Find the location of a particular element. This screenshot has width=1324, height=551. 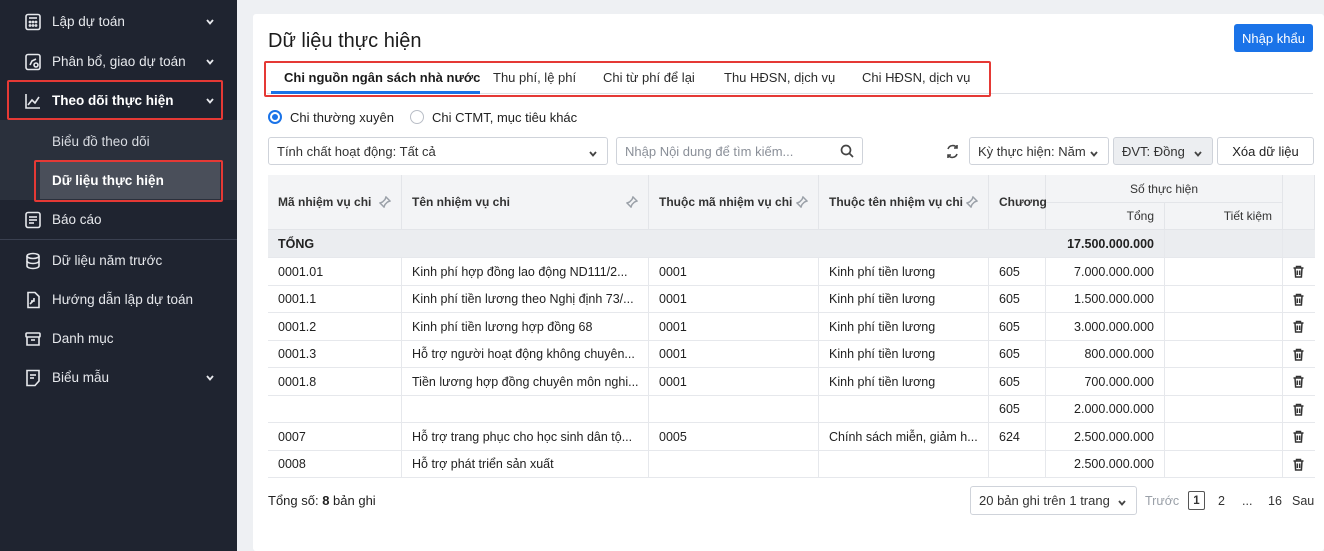

header-label: Tiết kiệm is located at coordinates (1247, 216).